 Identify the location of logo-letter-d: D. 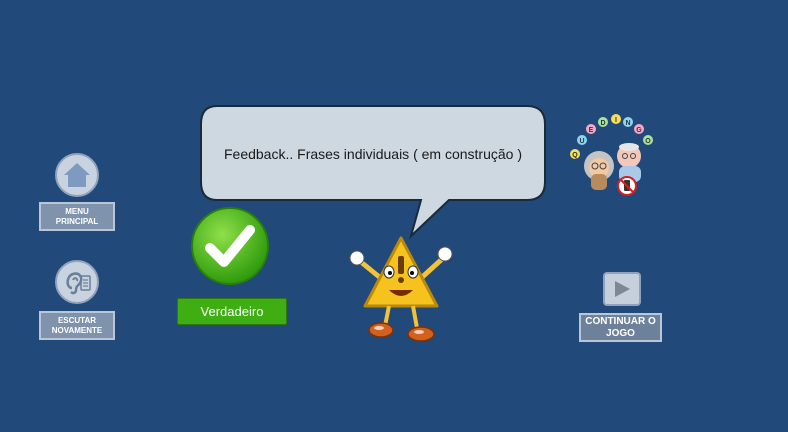
(602, 123).